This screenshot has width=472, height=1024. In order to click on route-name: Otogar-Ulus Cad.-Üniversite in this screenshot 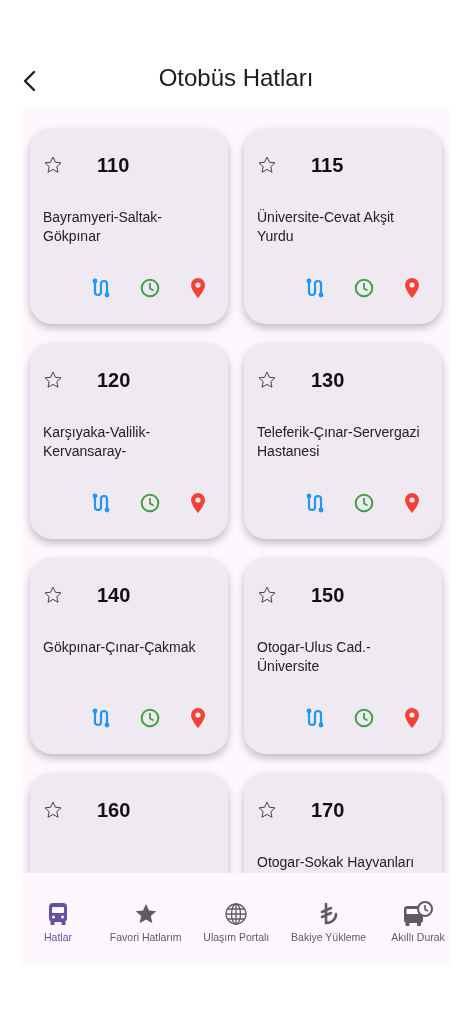, I will do `click(314, 657)`.